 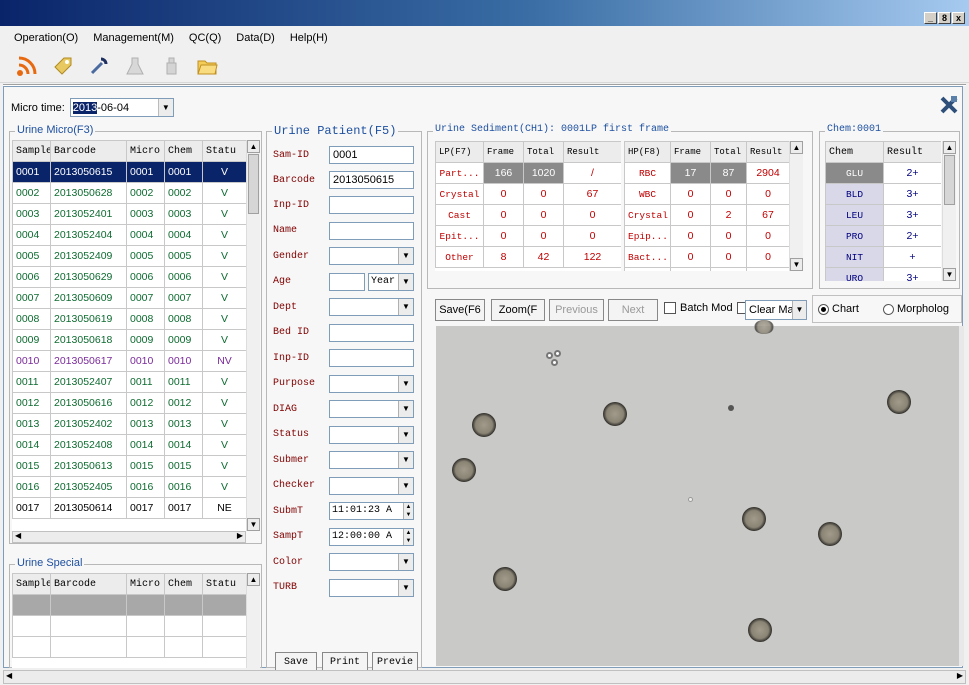 I want to click on patient-preview-button: Previe, so click(x=395, y=662).